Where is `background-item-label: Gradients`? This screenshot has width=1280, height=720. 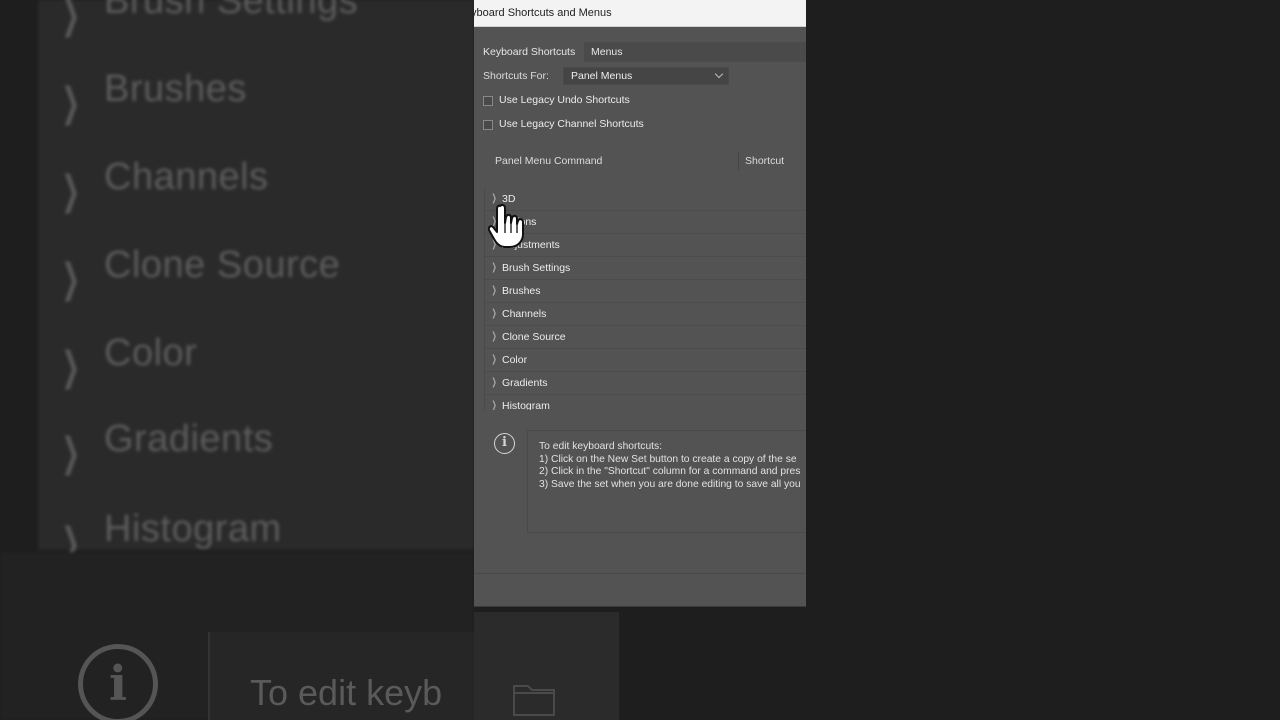 background-item-label: Gradients is located at coordinates (189, 439).